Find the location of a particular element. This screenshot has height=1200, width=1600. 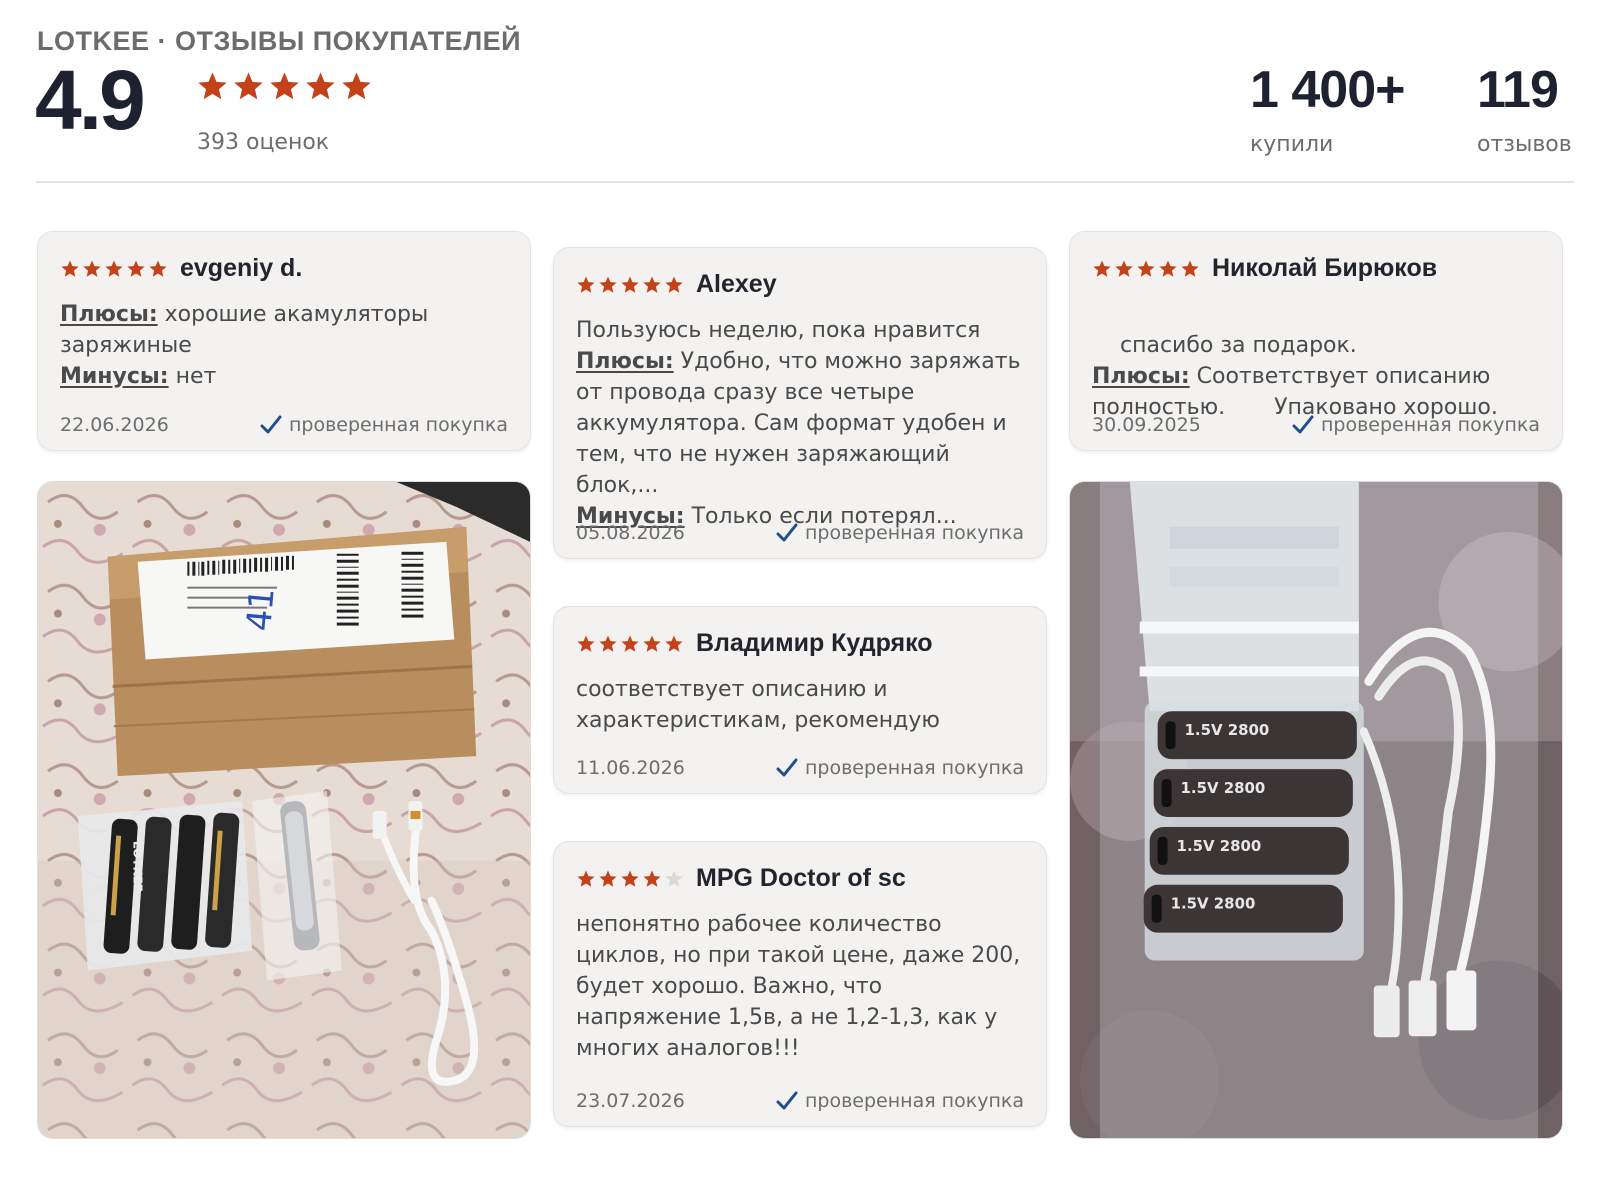

rating-count: 393 оценок is located at coordinates (263, 142).